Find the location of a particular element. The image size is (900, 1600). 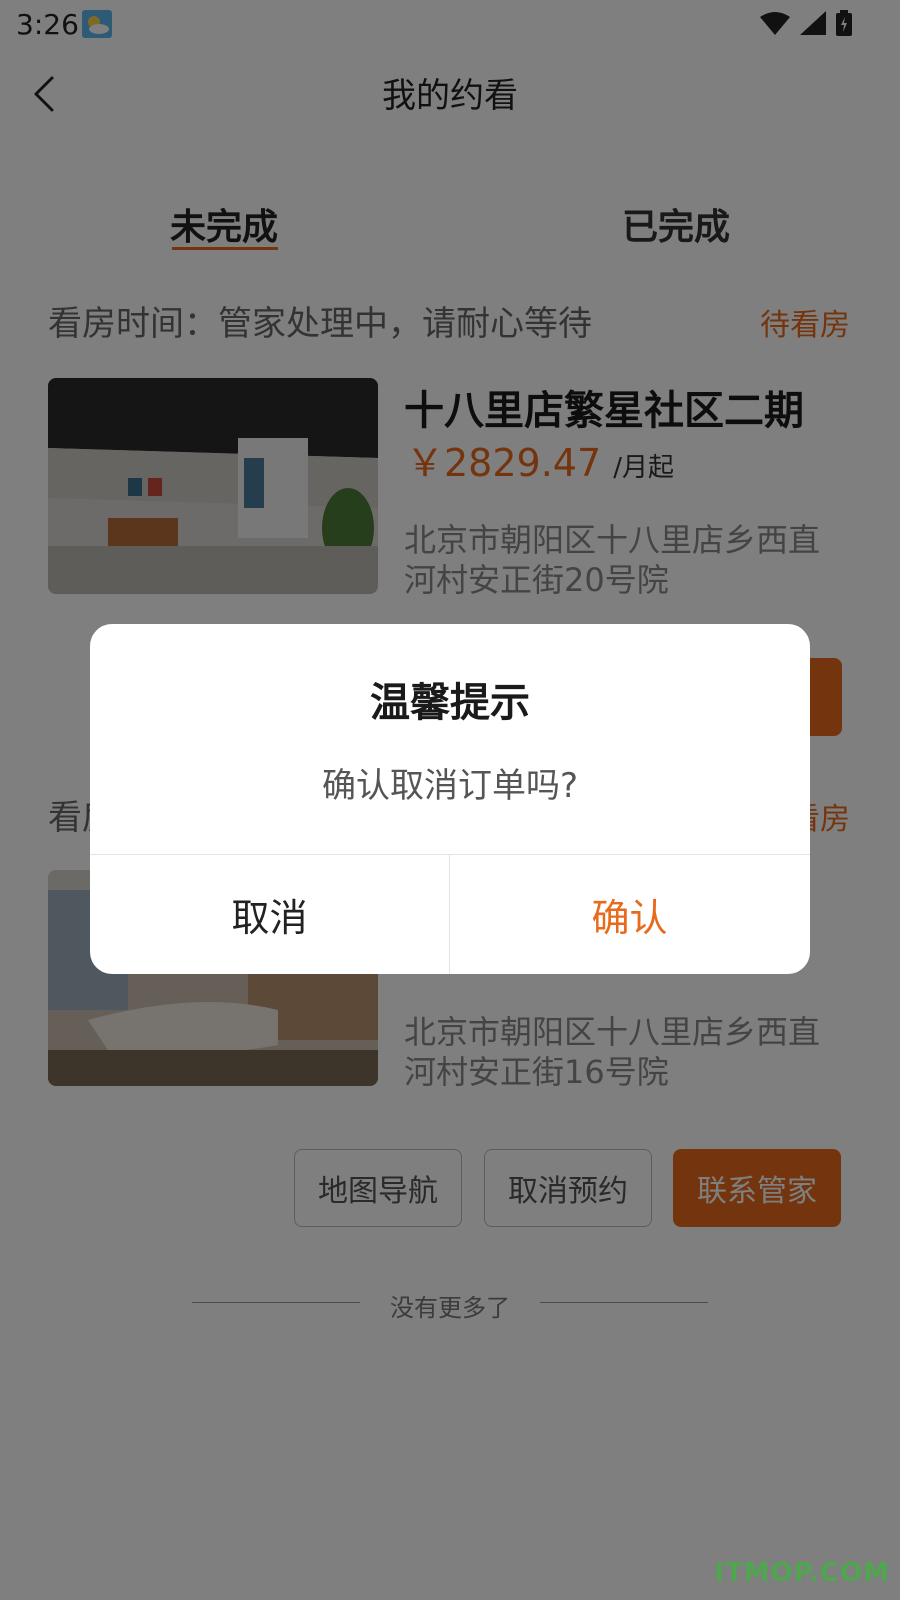

dialog-cancel-button: 取消 is located at coordinates (269, 914).